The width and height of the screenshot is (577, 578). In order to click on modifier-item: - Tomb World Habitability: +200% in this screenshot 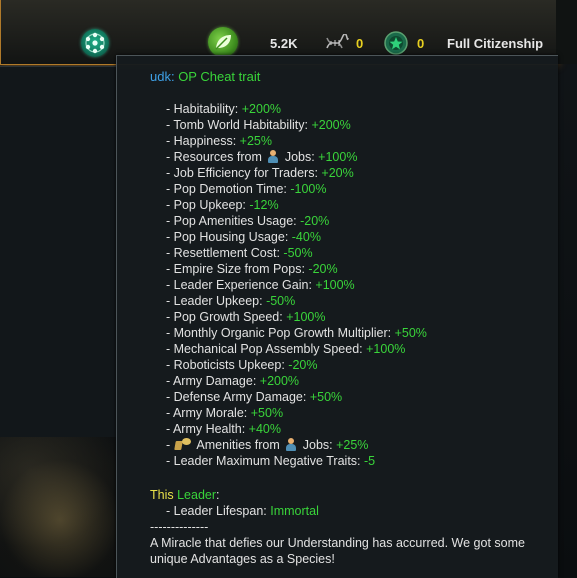, I will do `click(296, 125)`.